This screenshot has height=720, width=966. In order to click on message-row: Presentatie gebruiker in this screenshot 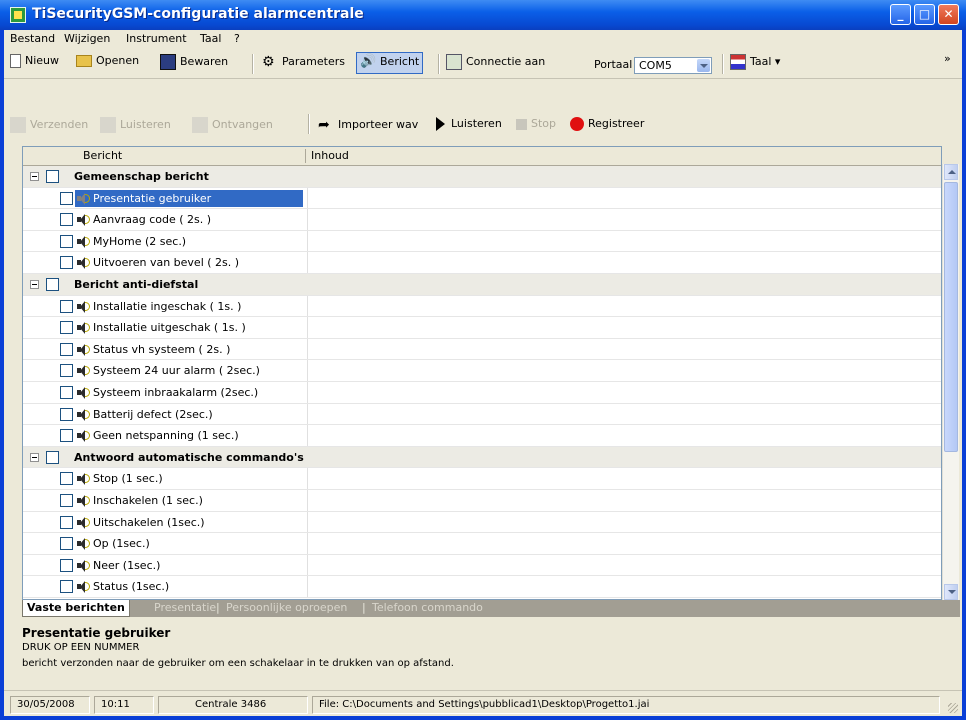, I will do `click(482, 198)`.